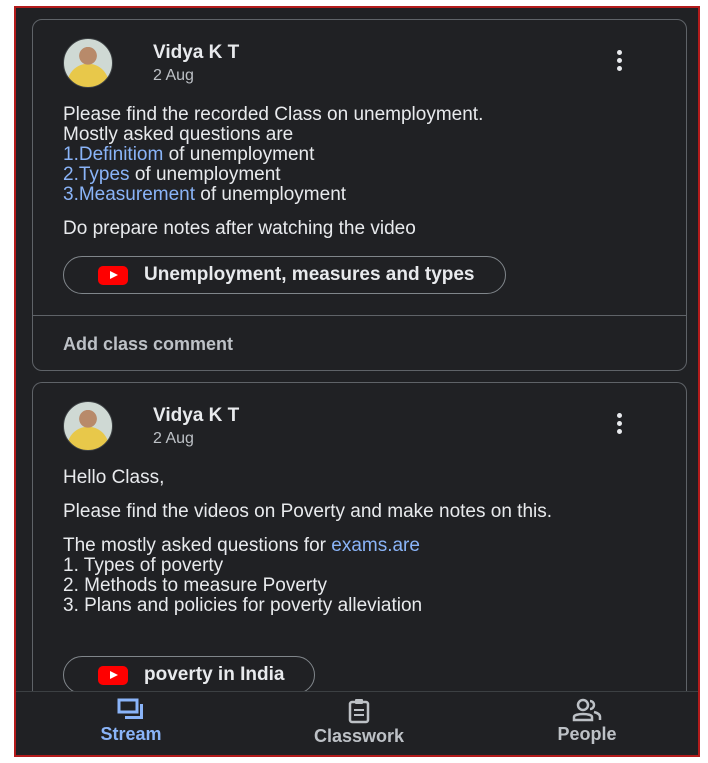 The width and height of the screenshot is (708, 763). What do you see at coordinates (359, 711) in the screenshot?
I see `classwork-icon` at bounding box center [359, 711].